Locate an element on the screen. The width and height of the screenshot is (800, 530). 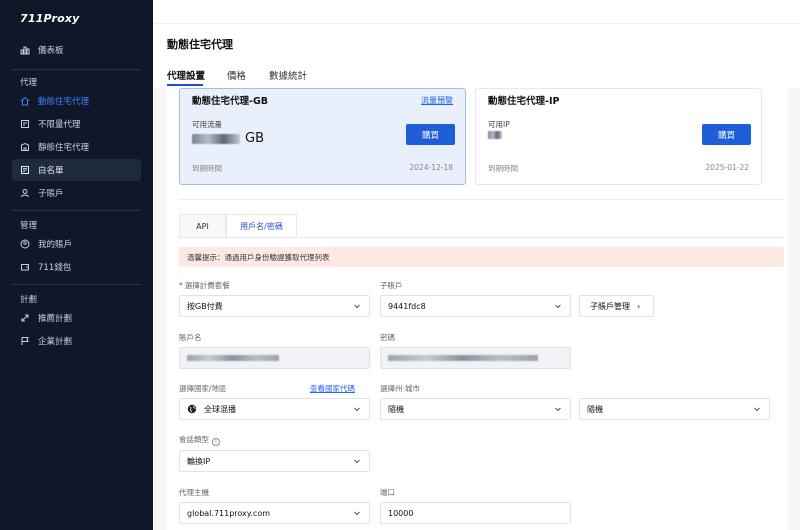
brand-logo: 711Proxy is located at coordinates (50, 18).